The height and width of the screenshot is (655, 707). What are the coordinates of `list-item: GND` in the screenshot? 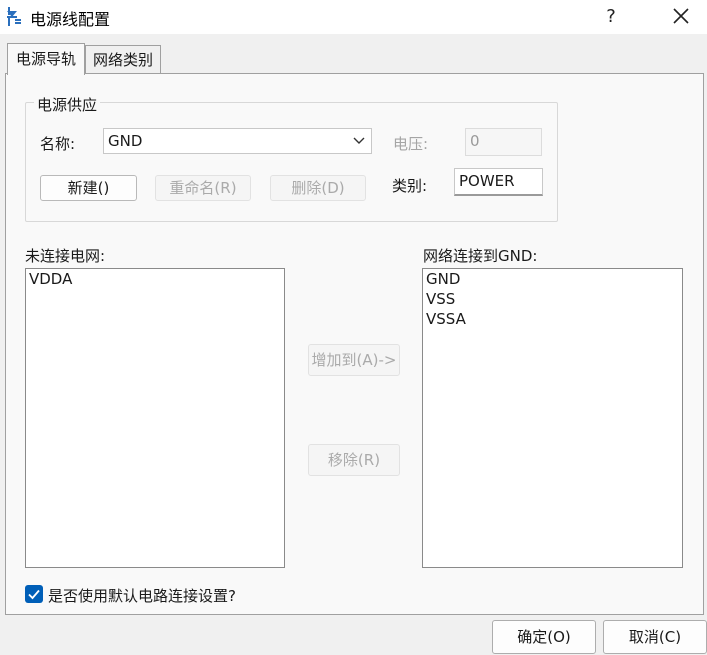 It's located at (552, 279).